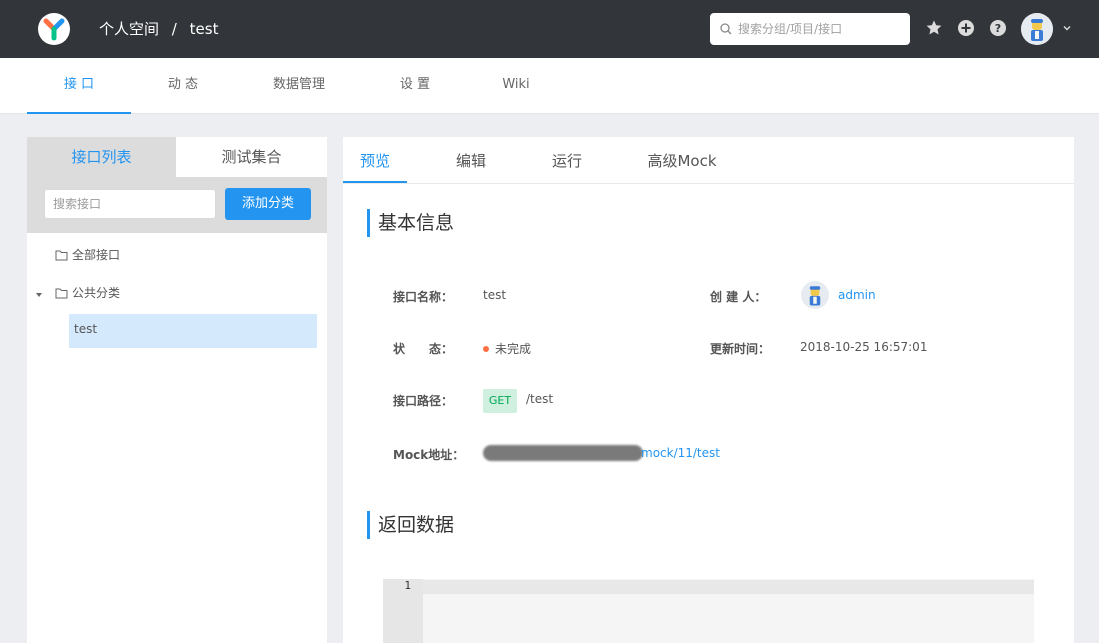  Describe the element at coordinates (193, 331) in the screenshot. I see `tree-item-selected: test` at that location.